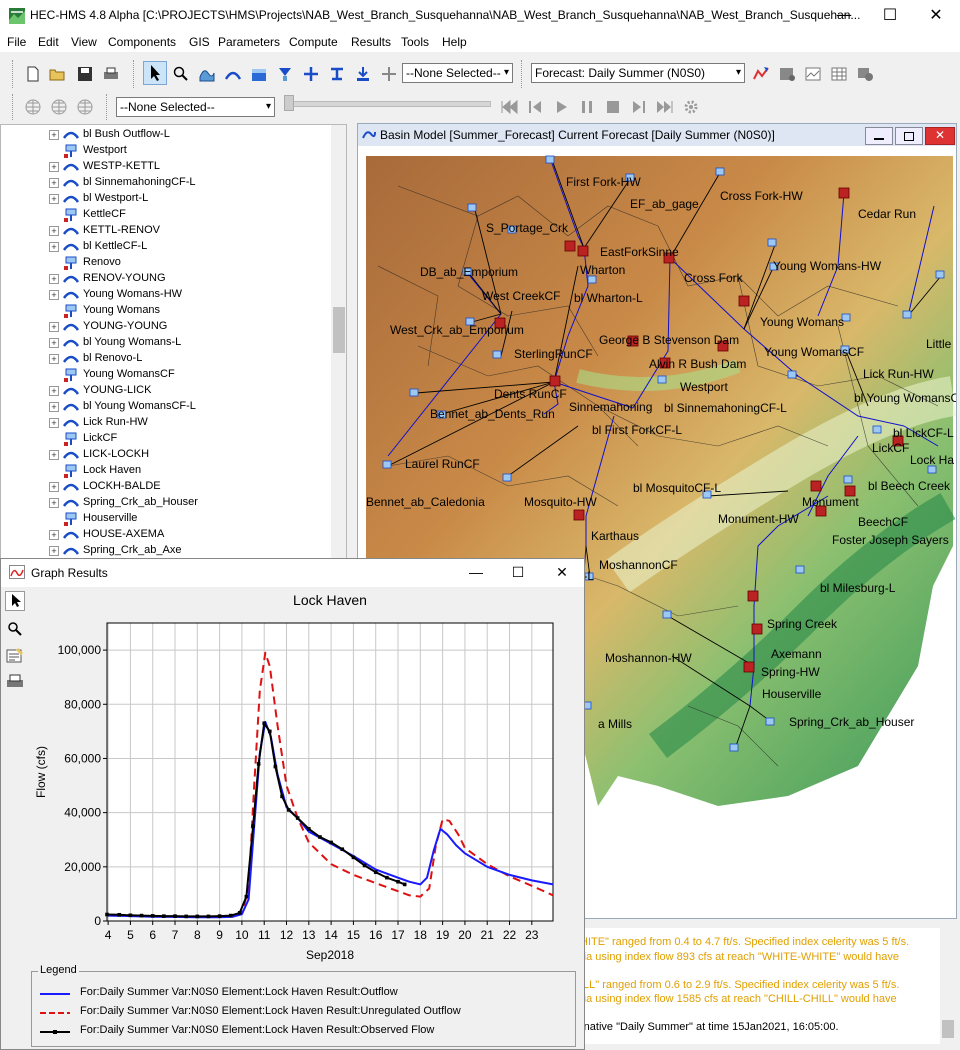 The image size is (960, 1050). Describe the element at coordinates (714, 278) in the screenshot. I see `map-element-label: Cross Fork` at that location.